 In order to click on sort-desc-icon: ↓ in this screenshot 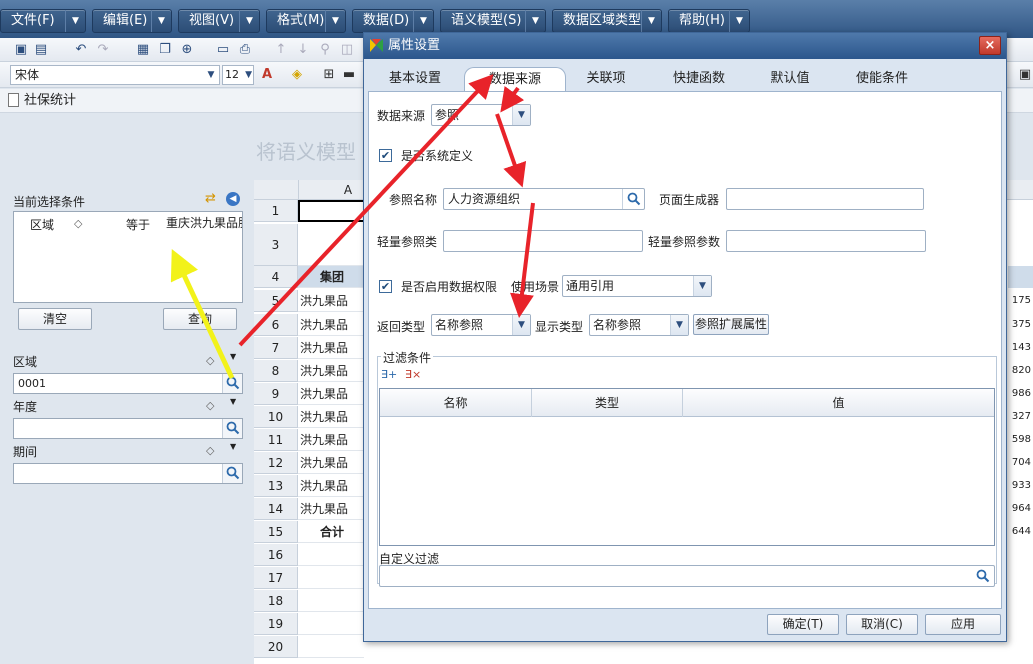, I will do `click(303, 50)`.